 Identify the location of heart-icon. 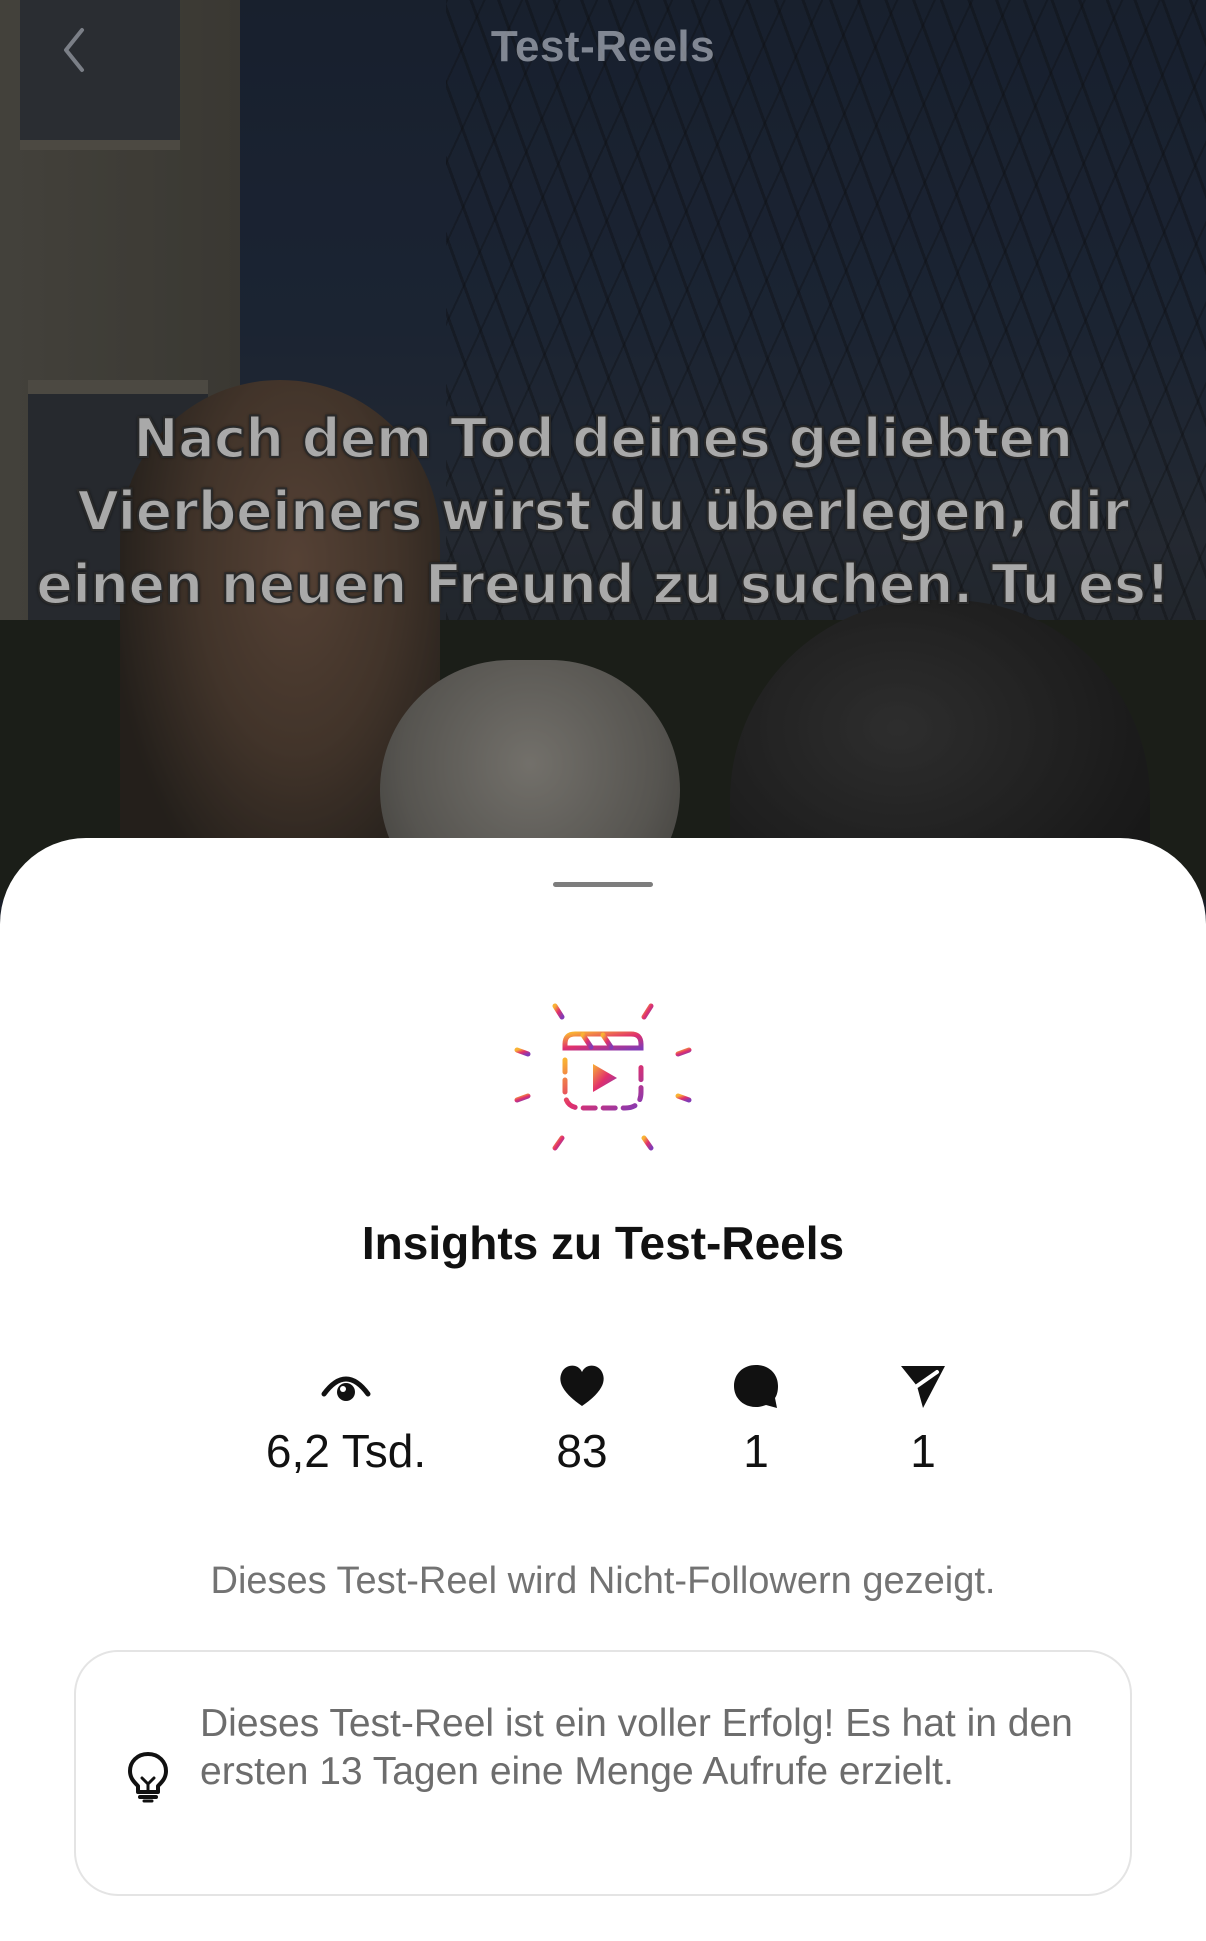
(582, 1385).